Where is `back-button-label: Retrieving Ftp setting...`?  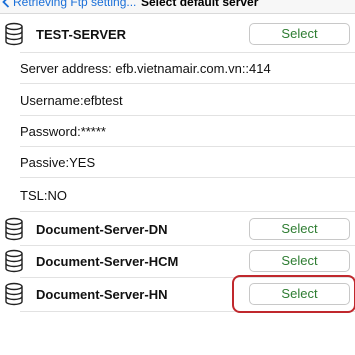
back-button-label: Retrieving Ftp setting... is located at coordinates (75, 4).